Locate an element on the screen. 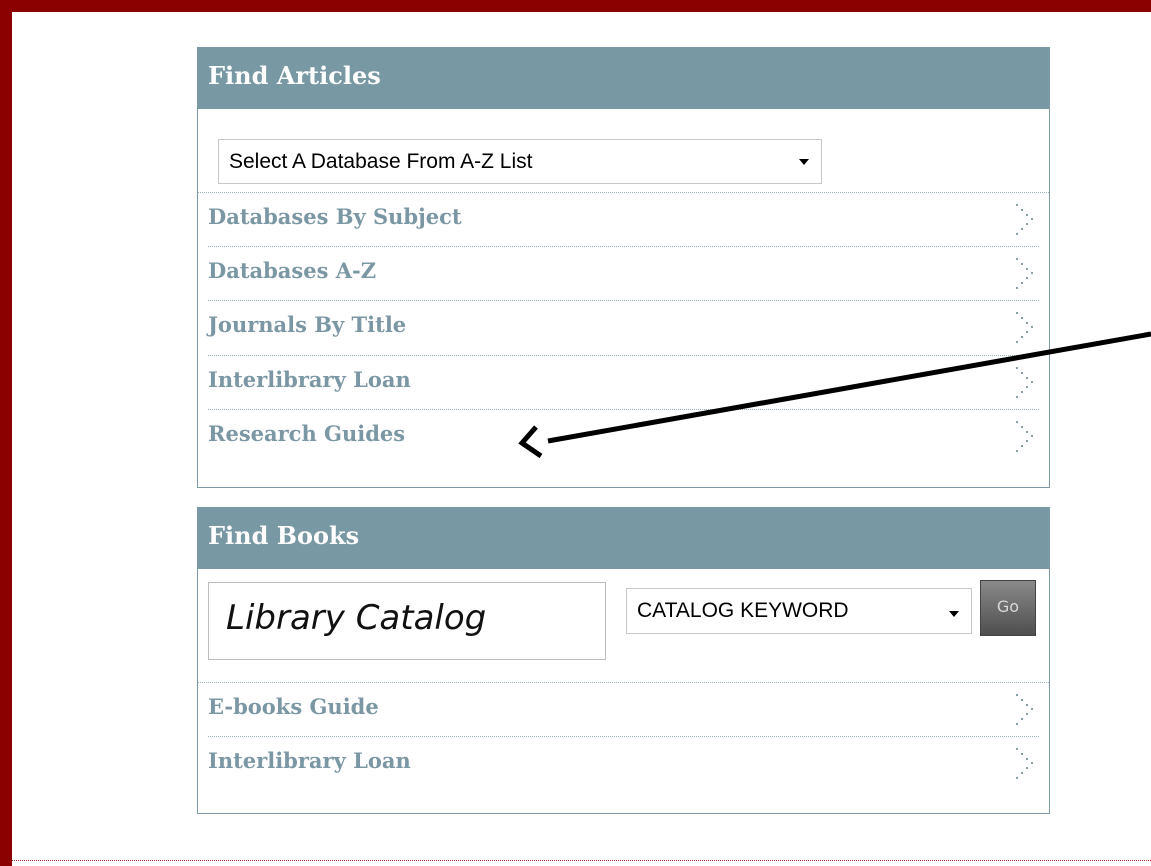  annotation-arrow is located at coordinates (834, 395).